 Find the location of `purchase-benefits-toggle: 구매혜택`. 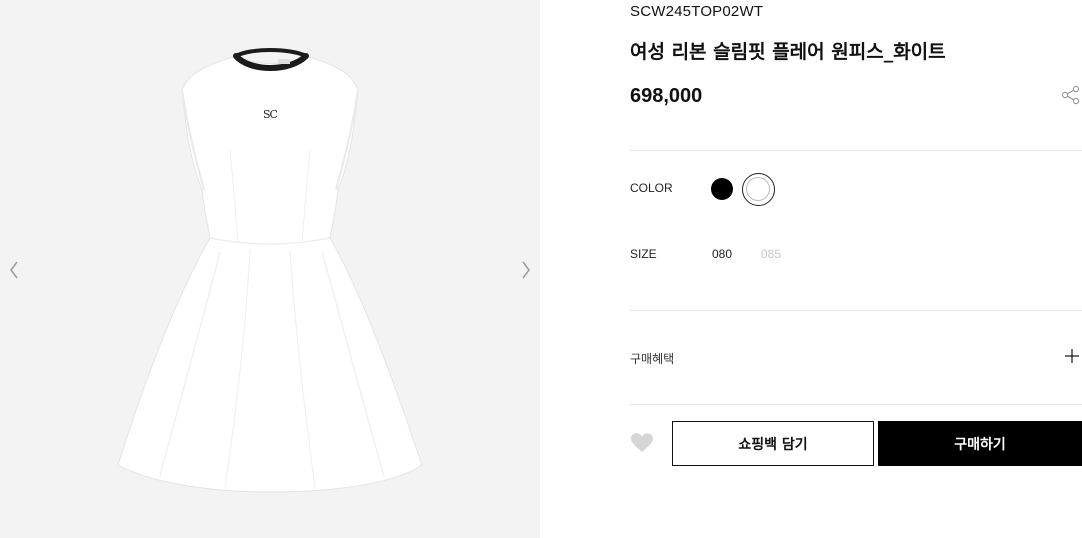

purchase-benefits-toggle: 구매혜택 is located at coordinates (856, 358).